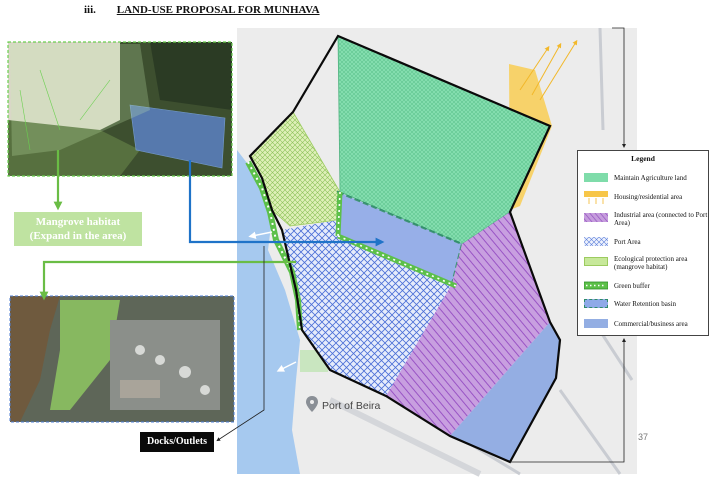 Image resolution: width=715 pixels, height=488 pixels. What do you see at coordinates (643, 158) in the screenshot?
I see `legend-title: Legend` at bounding box center [643, 158].